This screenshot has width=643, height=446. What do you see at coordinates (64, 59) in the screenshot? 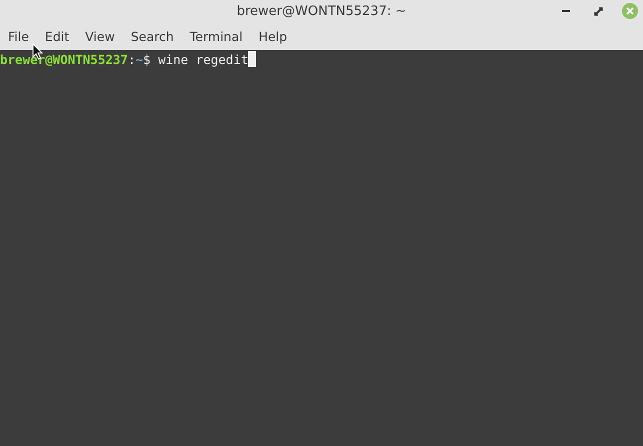
I see `prompt-user-host: brewer@WONTN55237` at bounding box center [64, 59].